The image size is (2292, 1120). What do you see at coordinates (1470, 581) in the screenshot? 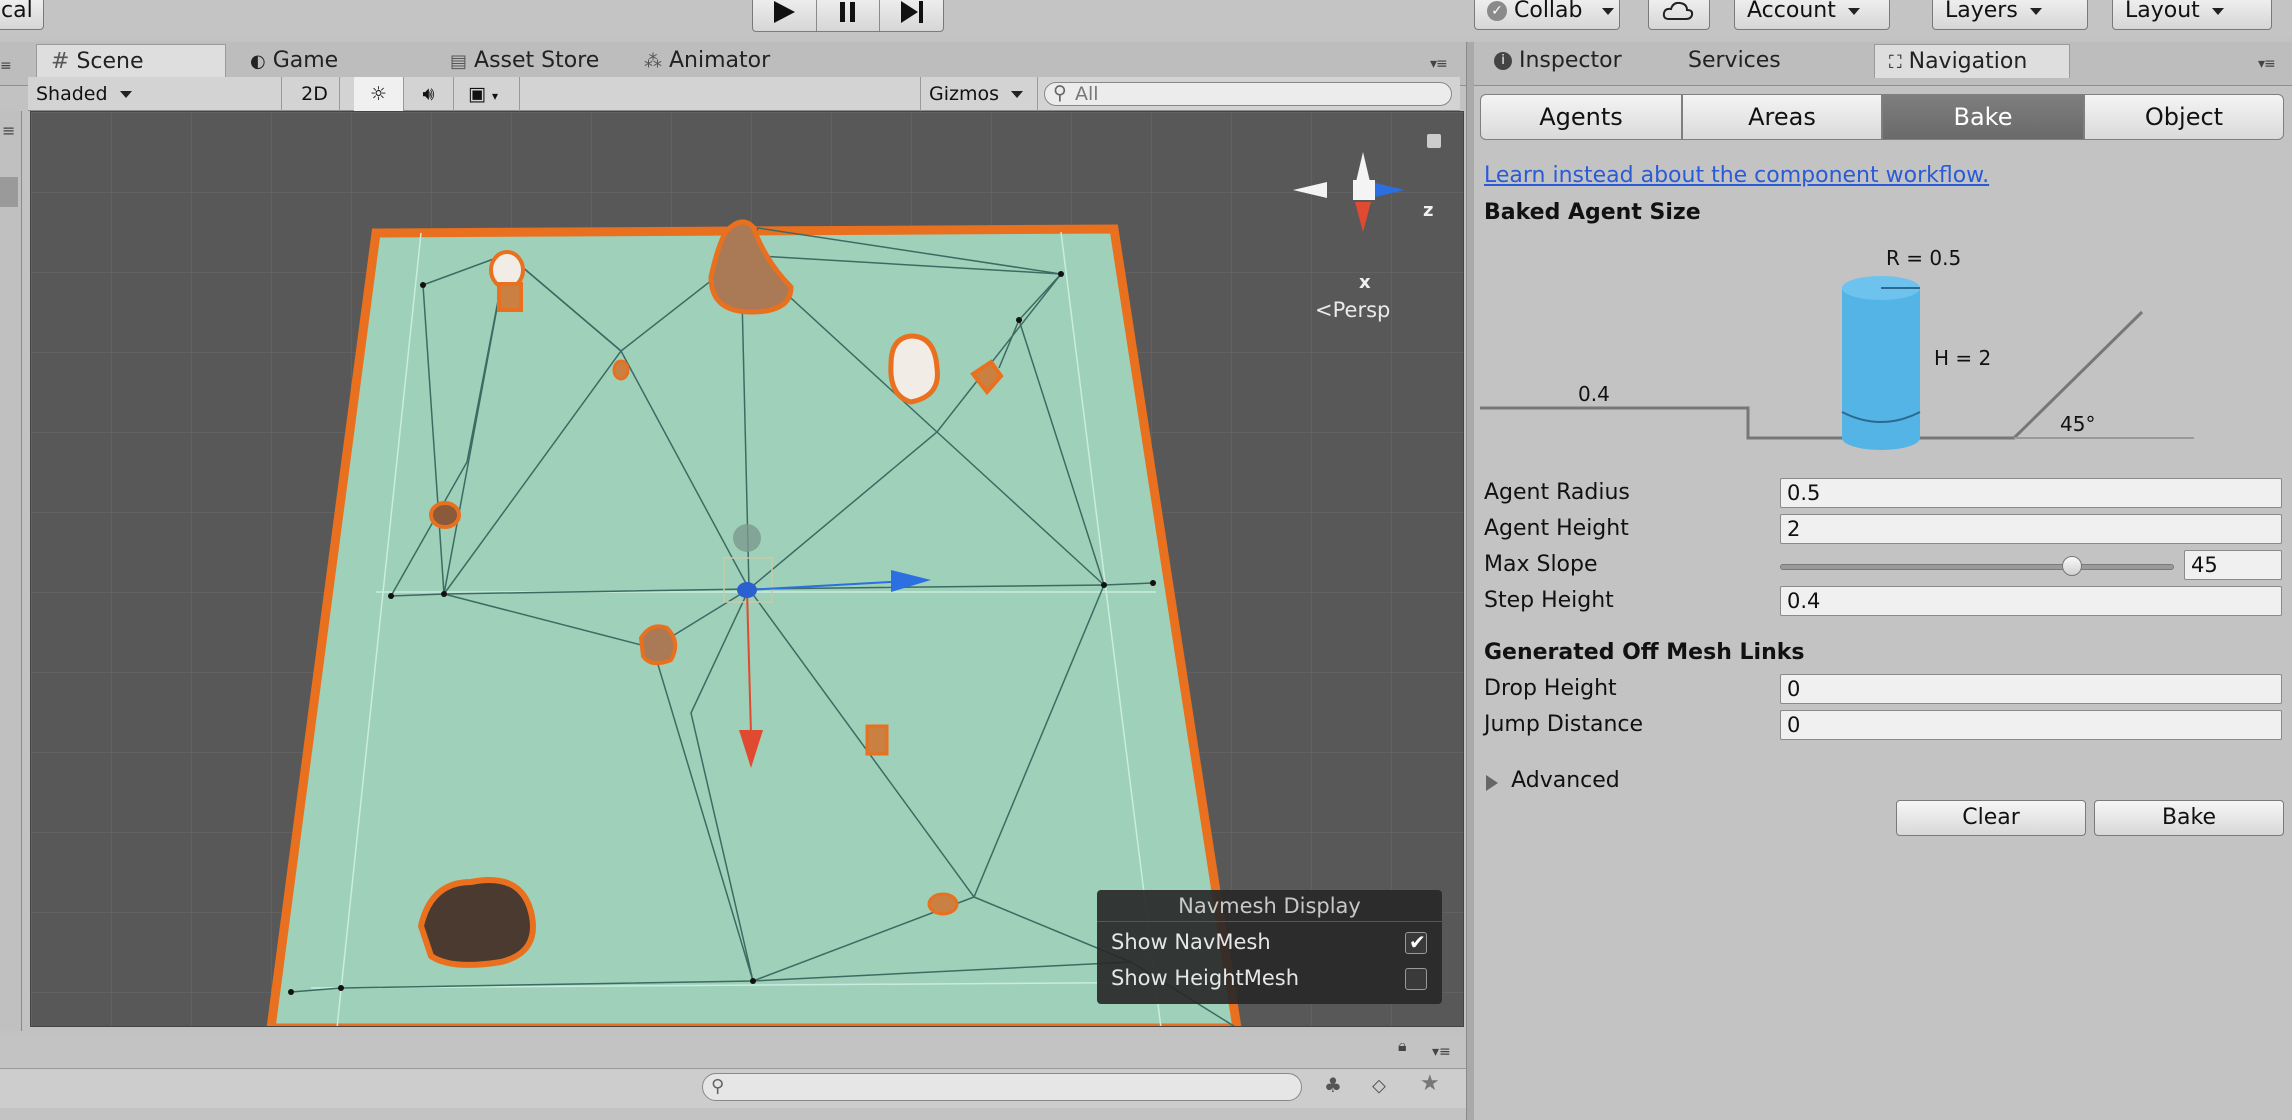
I see `panel-splitter` at bounding box center [1470, 581].